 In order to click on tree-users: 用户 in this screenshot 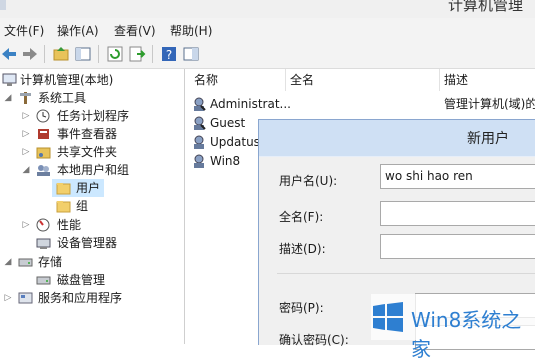, I will do `click(78, 188)`.